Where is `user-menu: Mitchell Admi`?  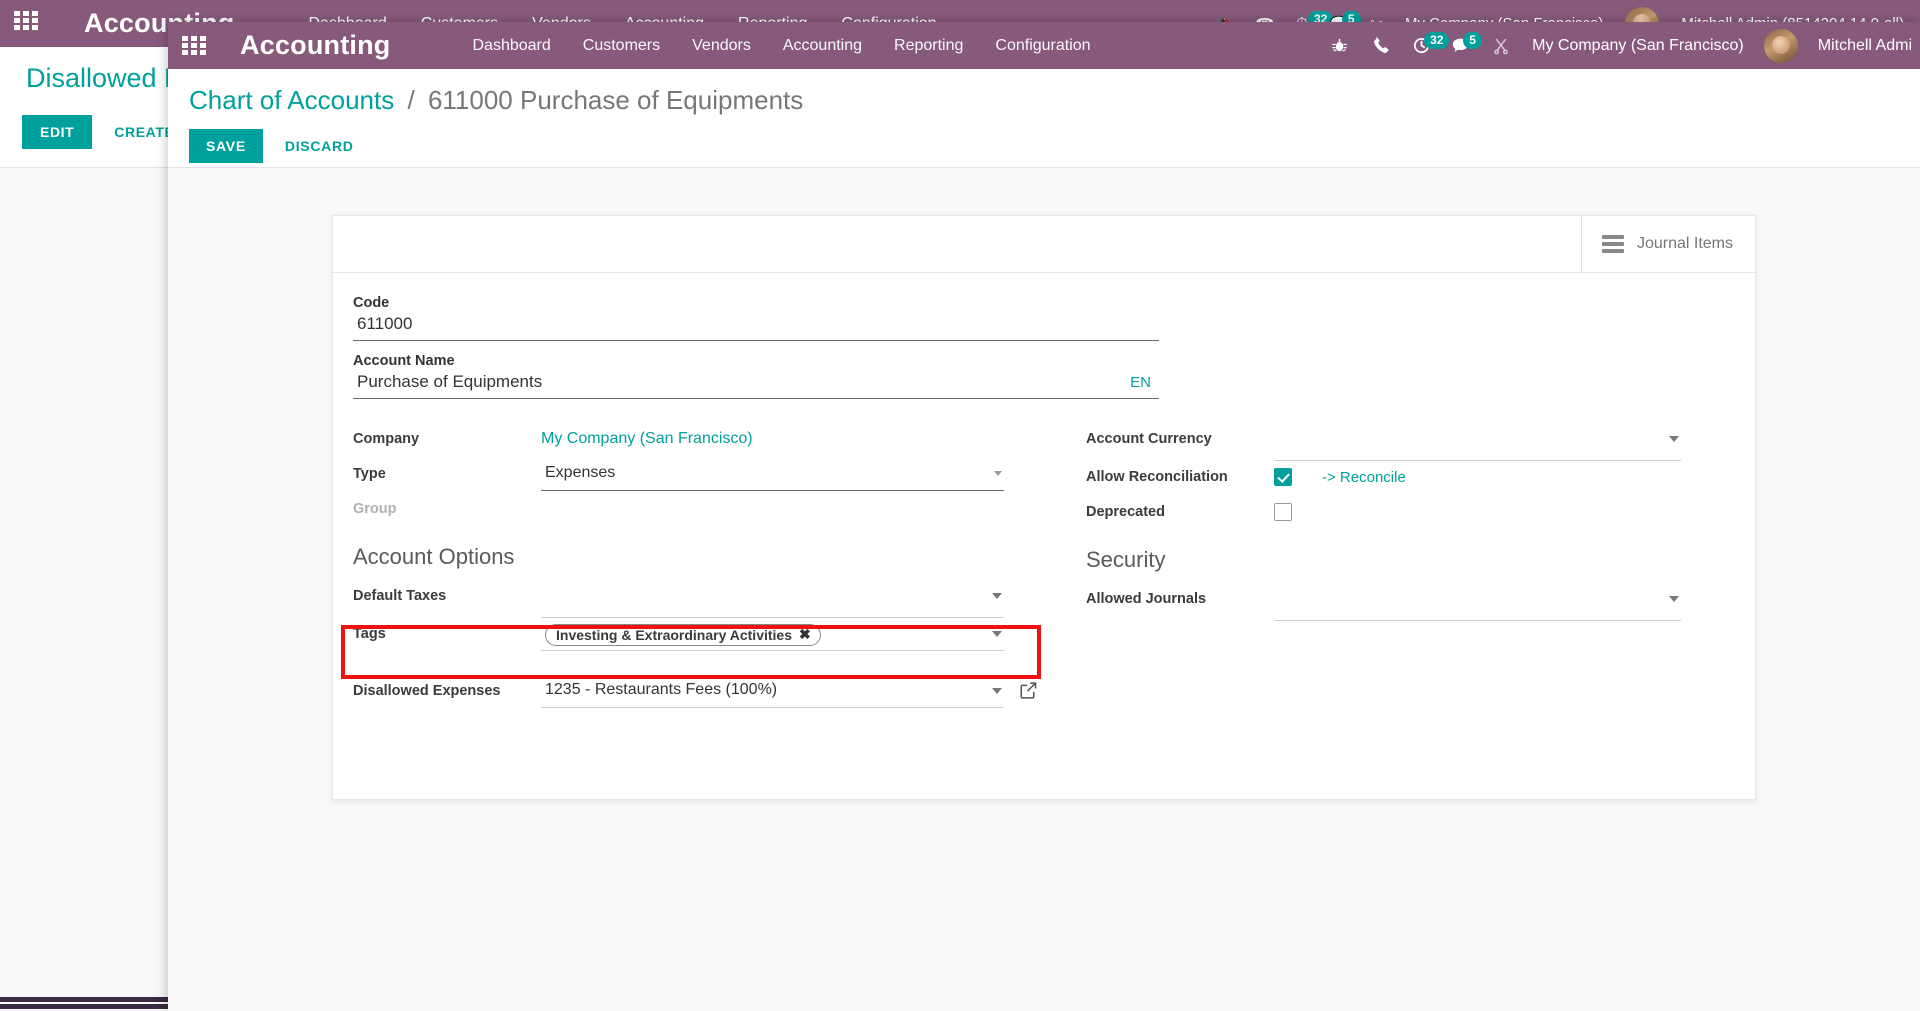
user-menu: Mitchell Admi is located at coordinates (1865, 46).